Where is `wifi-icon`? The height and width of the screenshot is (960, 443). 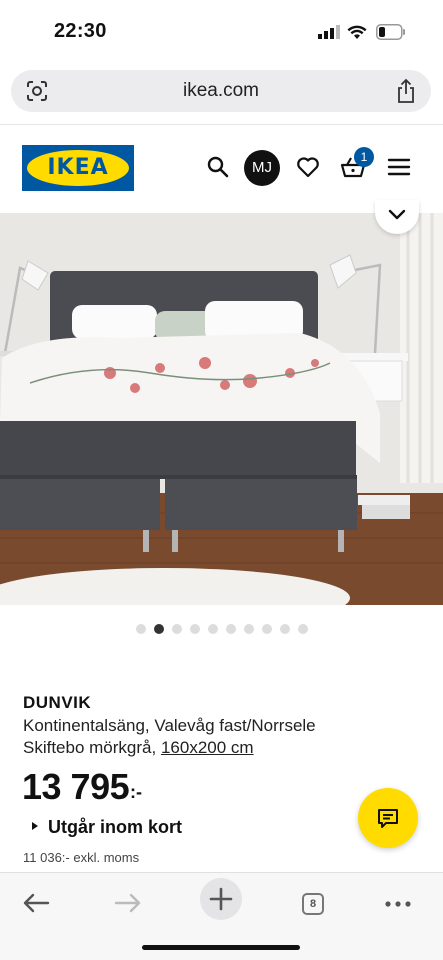 wifi-icon is located at coordinates (357, 32).